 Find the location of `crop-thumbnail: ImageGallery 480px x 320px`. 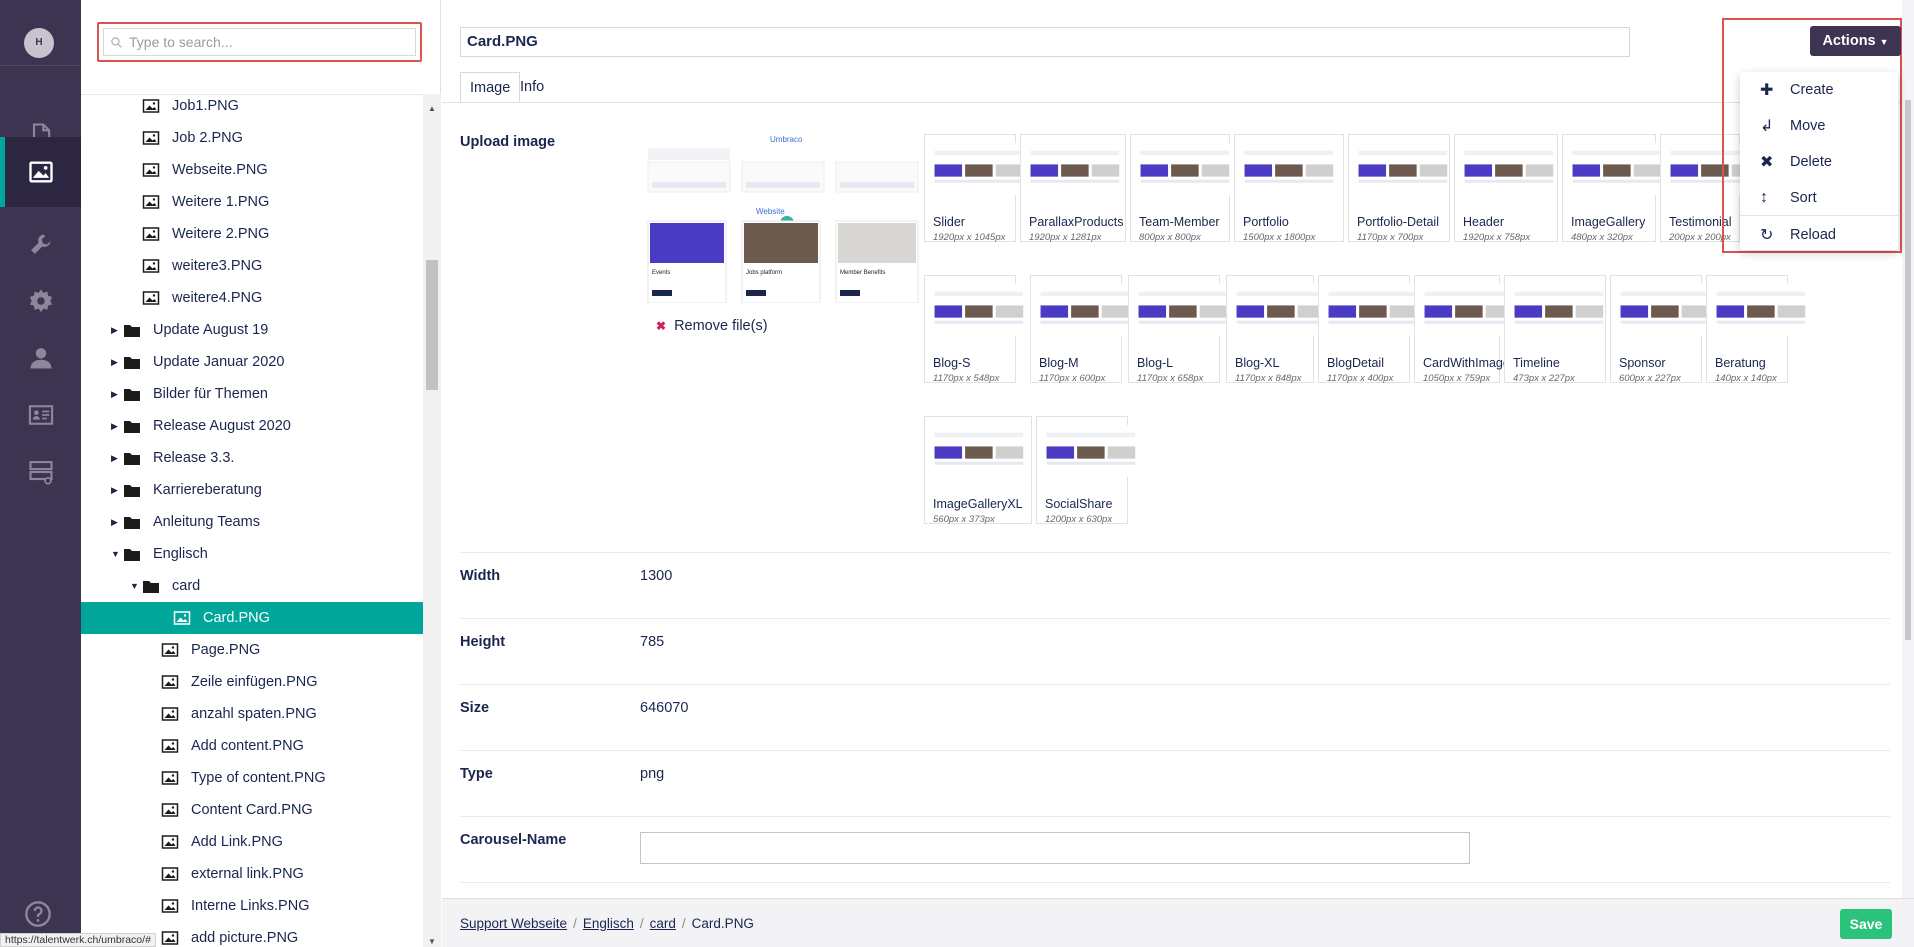

crop-thumbnail: ImageGallery 480px x 320px is located at coordinates (1612, 188).